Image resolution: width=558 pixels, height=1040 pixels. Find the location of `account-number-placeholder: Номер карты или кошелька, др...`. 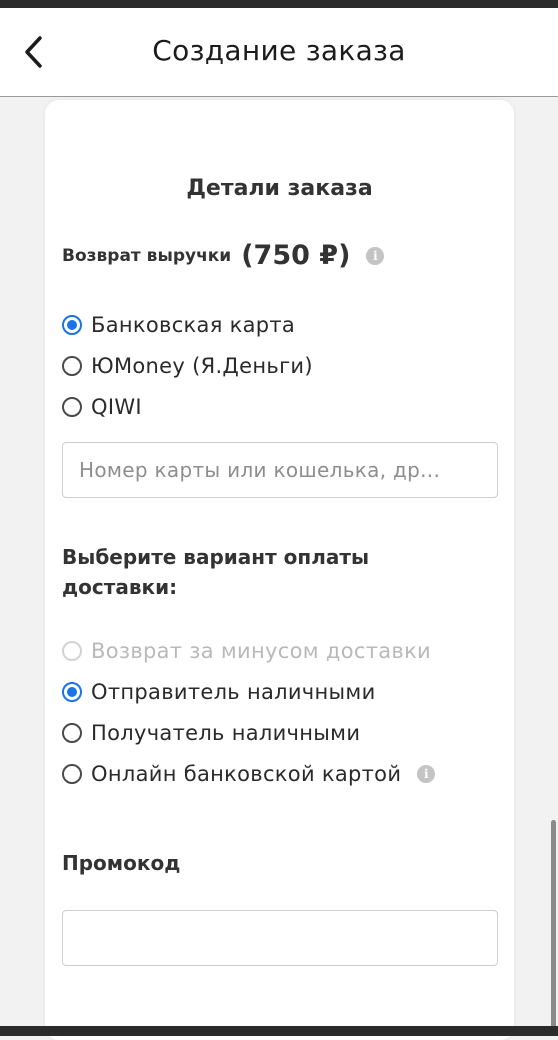

account-number-placeholder: Номер карты или кошелька, др... is located at coordinates (260, 470).